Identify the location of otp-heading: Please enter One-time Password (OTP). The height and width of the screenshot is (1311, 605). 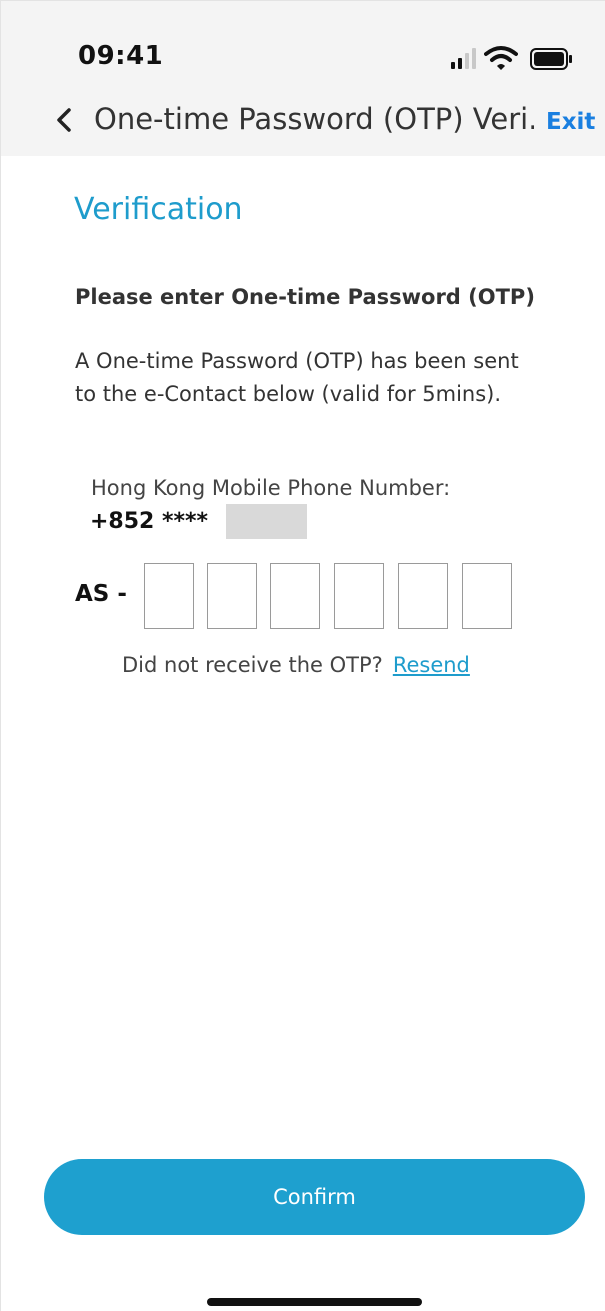
(305, 297).